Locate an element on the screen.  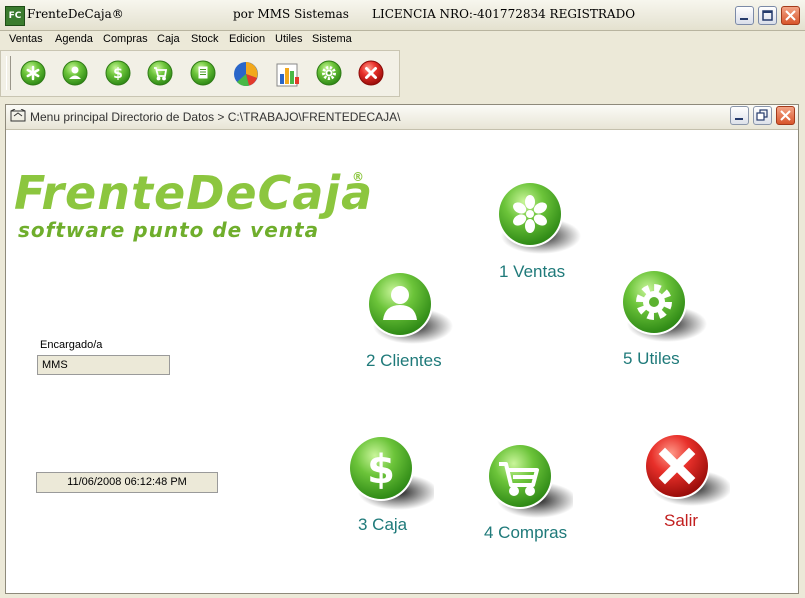
clientes-button is located at coordinates (408, 313).